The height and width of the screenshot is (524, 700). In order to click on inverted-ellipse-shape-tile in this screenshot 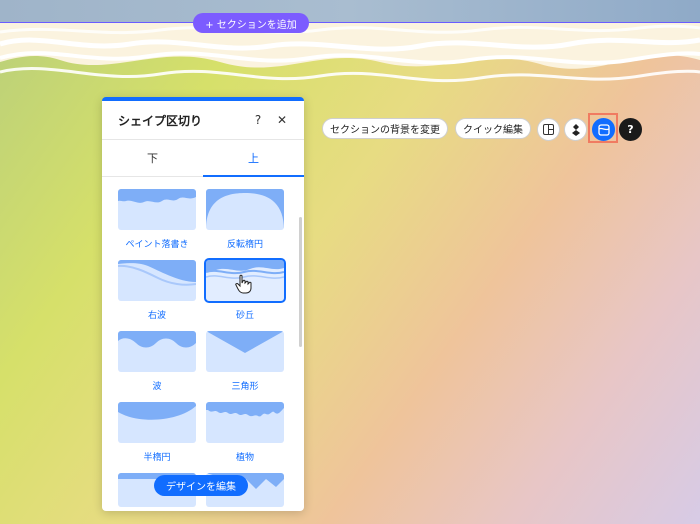, I will do `click(245, 209)`.